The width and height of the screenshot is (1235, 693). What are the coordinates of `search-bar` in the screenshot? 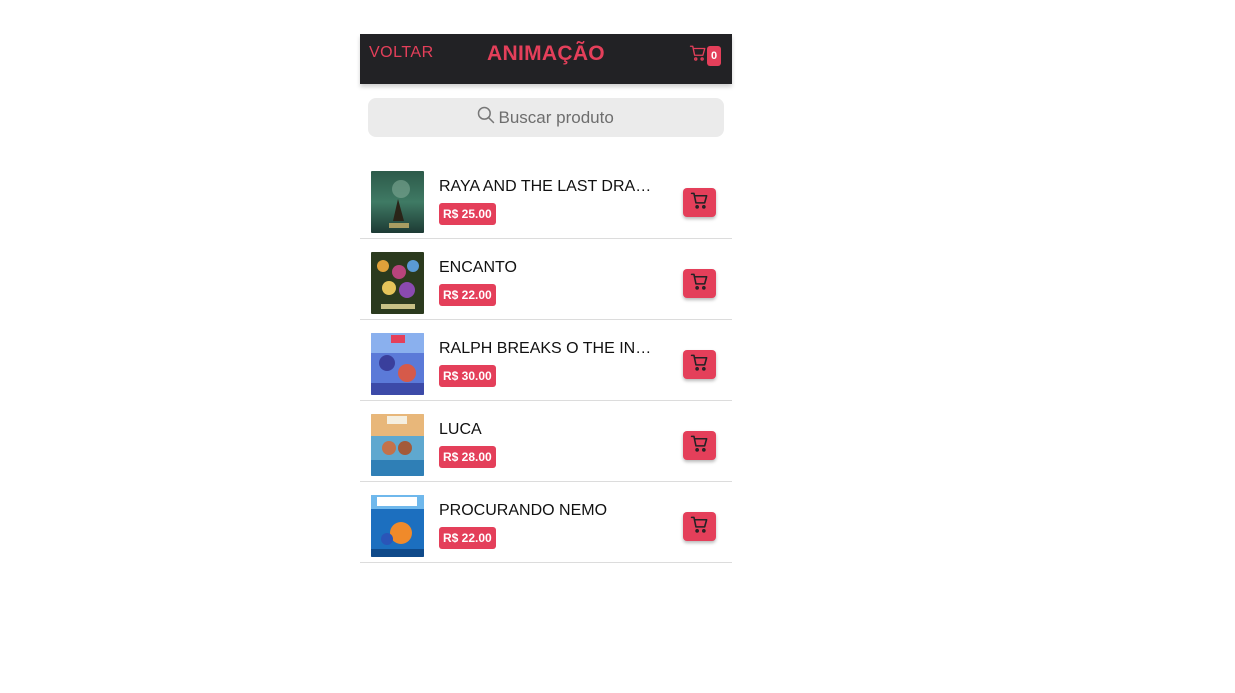 It's located at (546, 117).